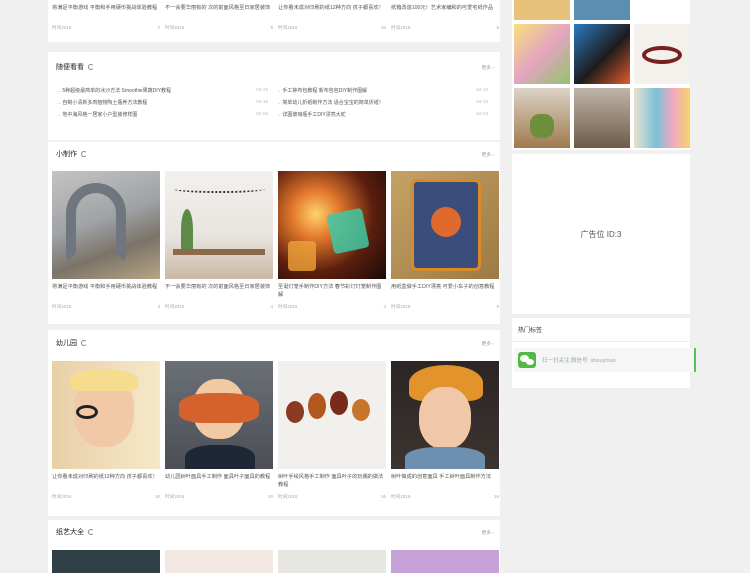  Describe the element at coordinates (332, 291) in the screenshot. I see `article-title: 圣诞灯笼手制作DIY方法 春节彩灯灯笼制作图解` at that location.